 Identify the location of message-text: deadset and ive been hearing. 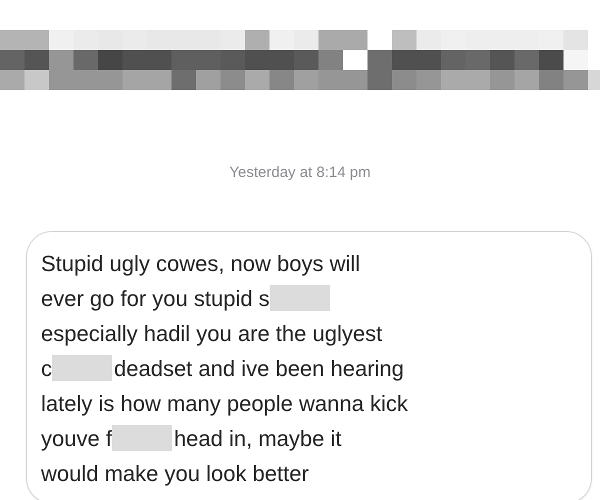
(259, 368).